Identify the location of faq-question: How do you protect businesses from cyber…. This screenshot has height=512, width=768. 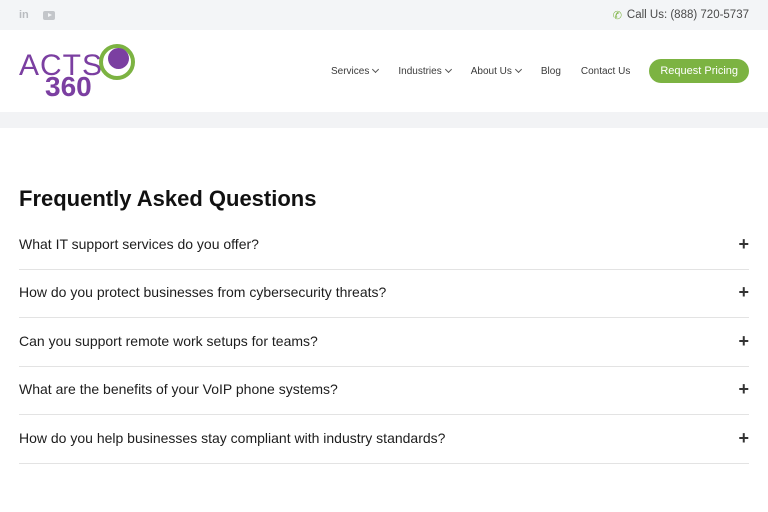
(203, 292).